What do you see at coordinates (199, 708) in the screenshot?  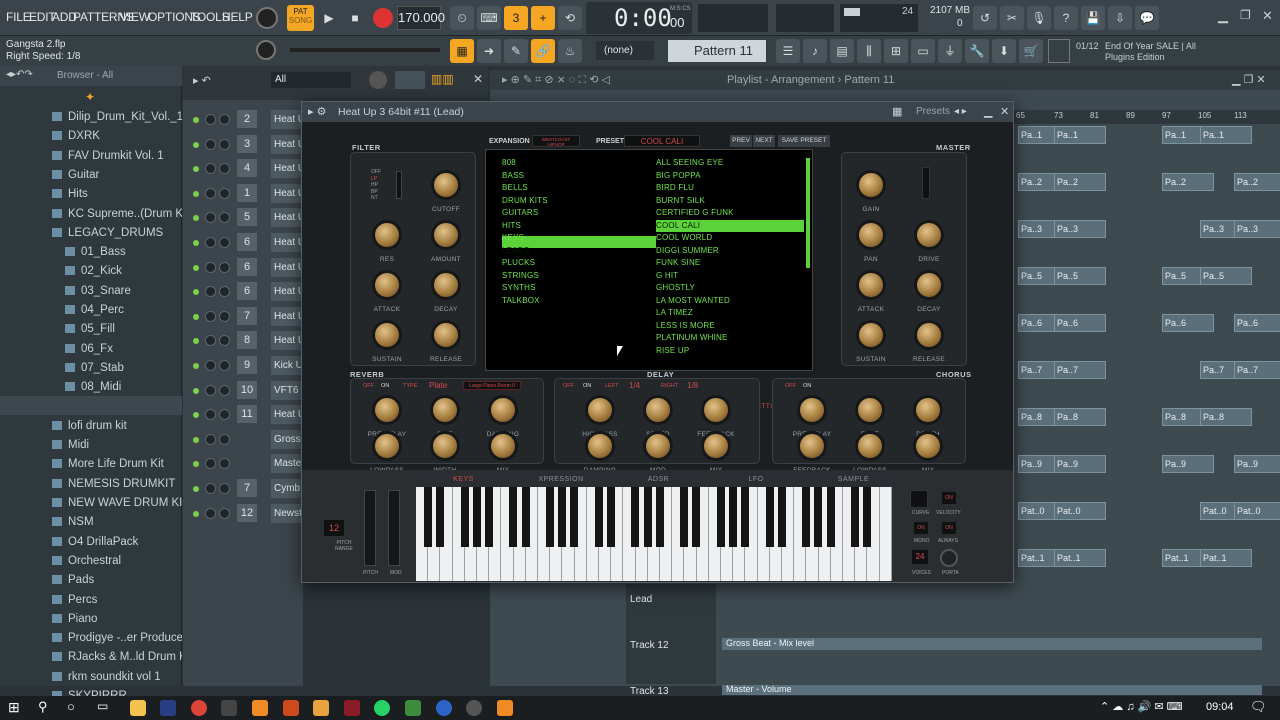 I see `chrome-icon` at bounding box center [199, 708].